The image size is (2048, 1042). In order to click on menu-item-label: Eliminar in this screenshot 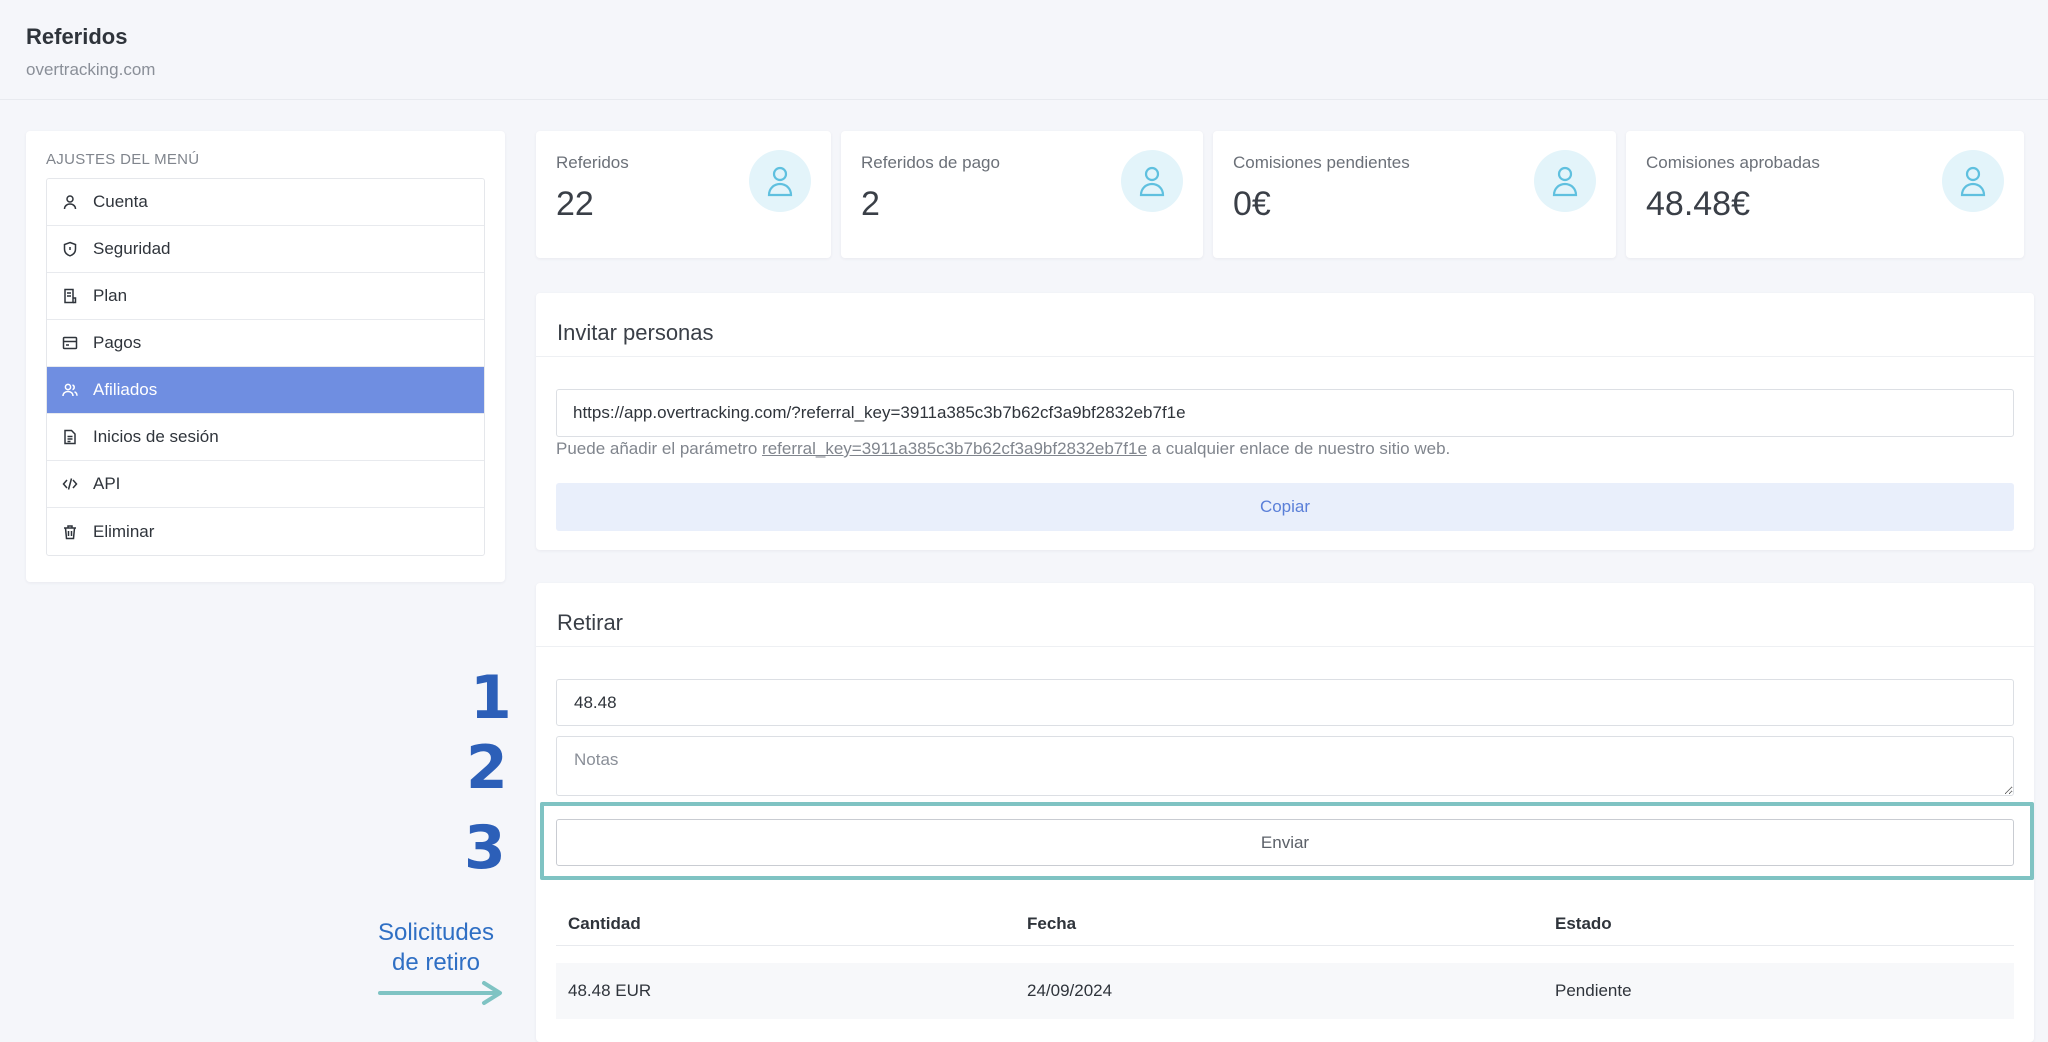, I will do `click(124, 531)`.